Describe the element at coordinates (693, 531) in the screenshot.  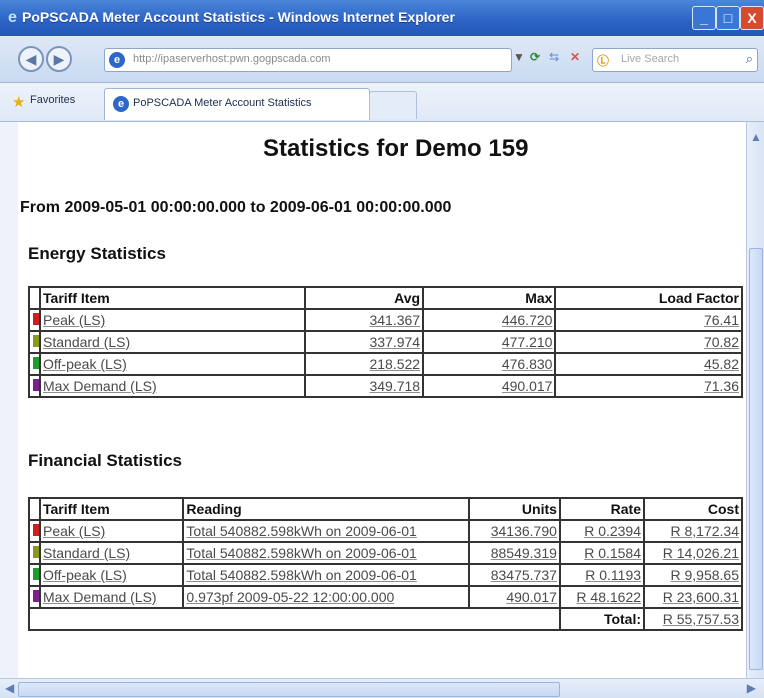
I see `financial-cost: R 8,172.34` at that location.